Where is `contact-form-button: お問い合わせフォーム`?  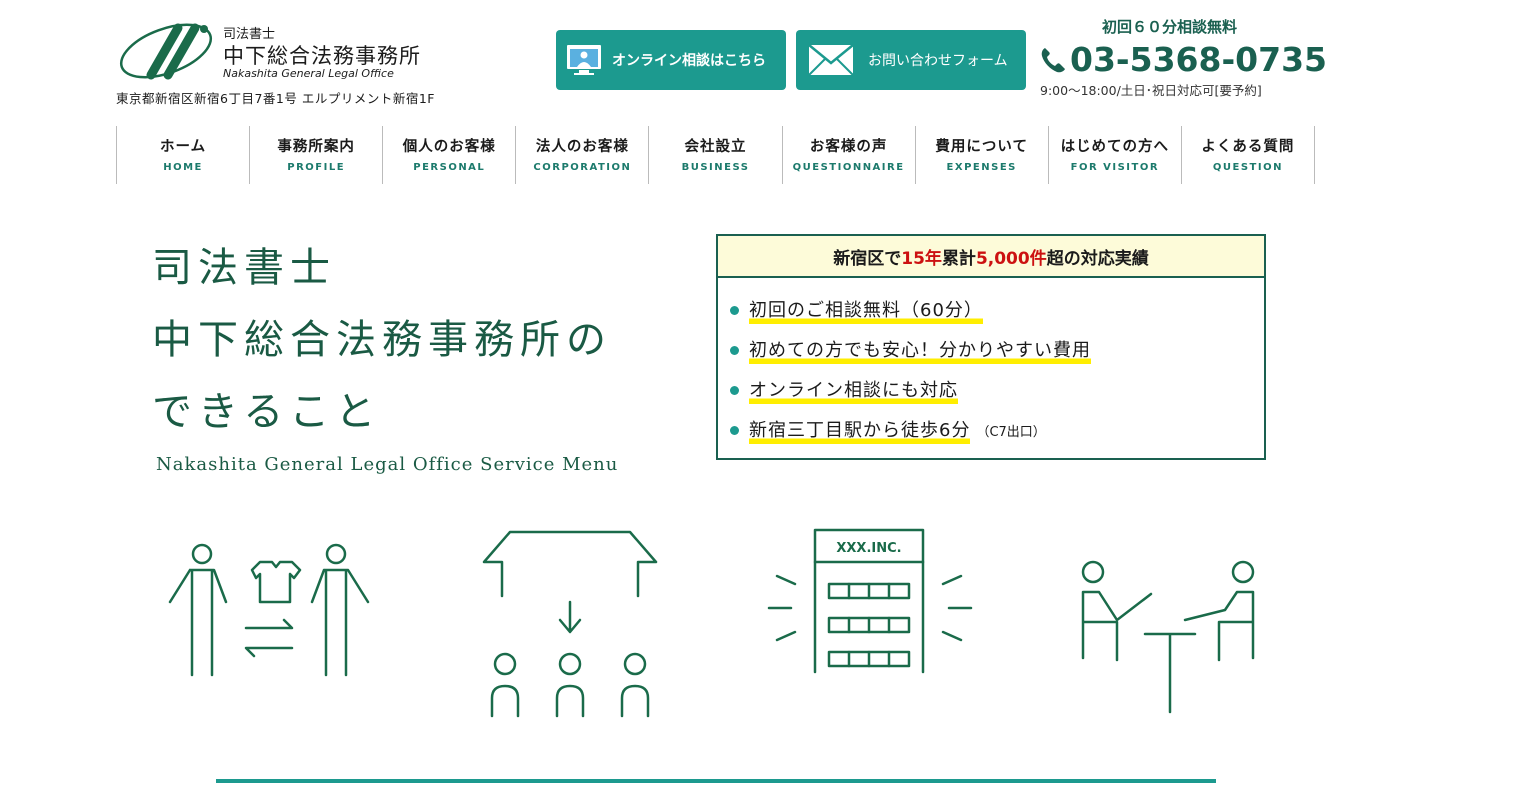
contact-form-button: お問い合わせフォーム is located at coordinates (911, 60).